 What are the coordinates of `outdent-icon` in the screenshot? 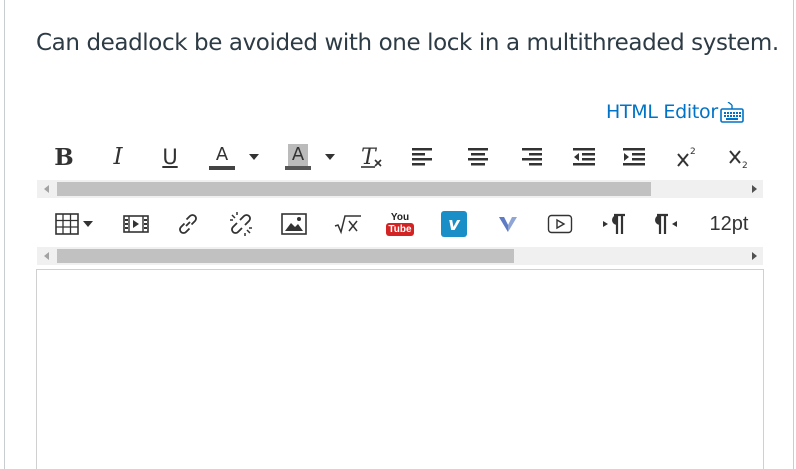 It's located at (584, 157).